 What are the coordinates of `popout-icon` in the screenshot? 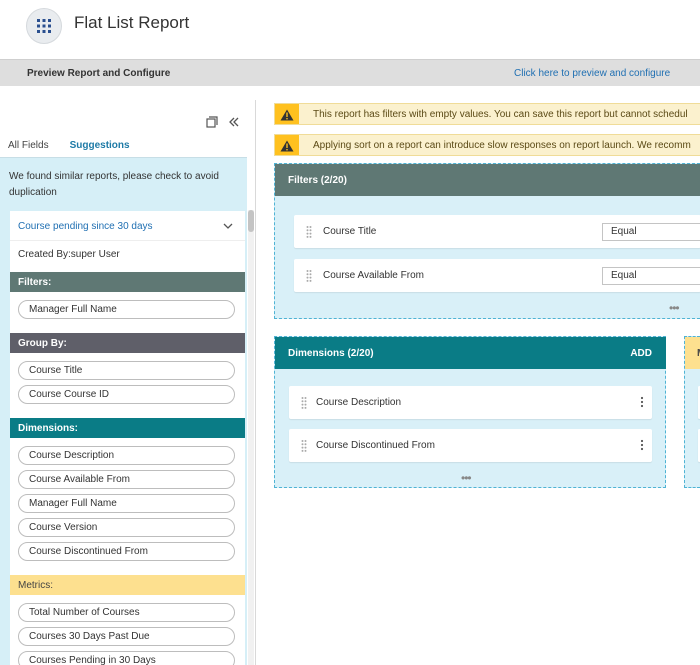 It's located at (212, 122).